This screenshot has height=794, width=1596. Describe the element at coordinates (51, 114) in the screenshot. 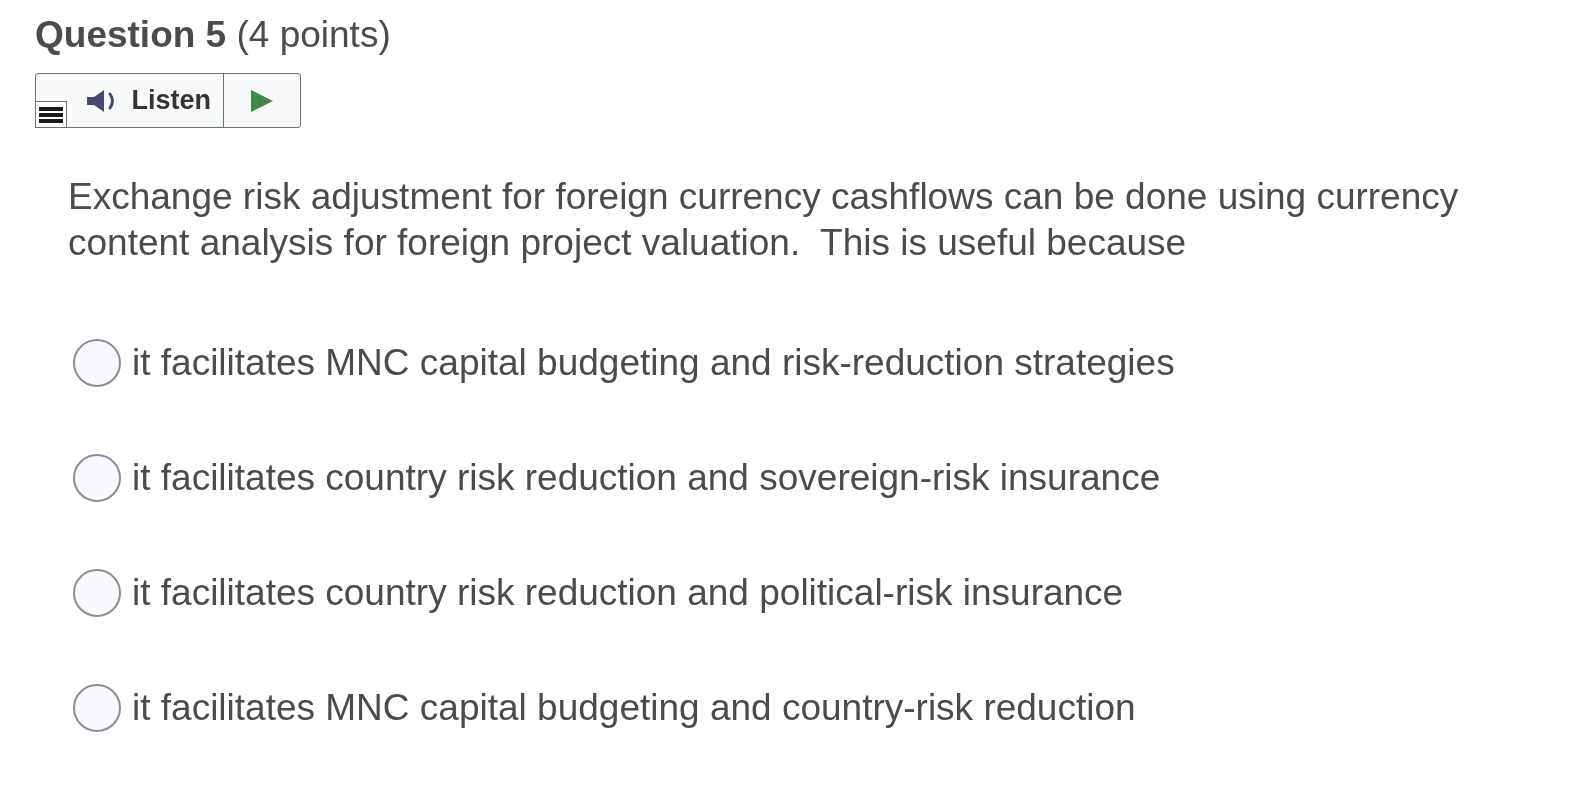

I see `menu-icon` at that location.